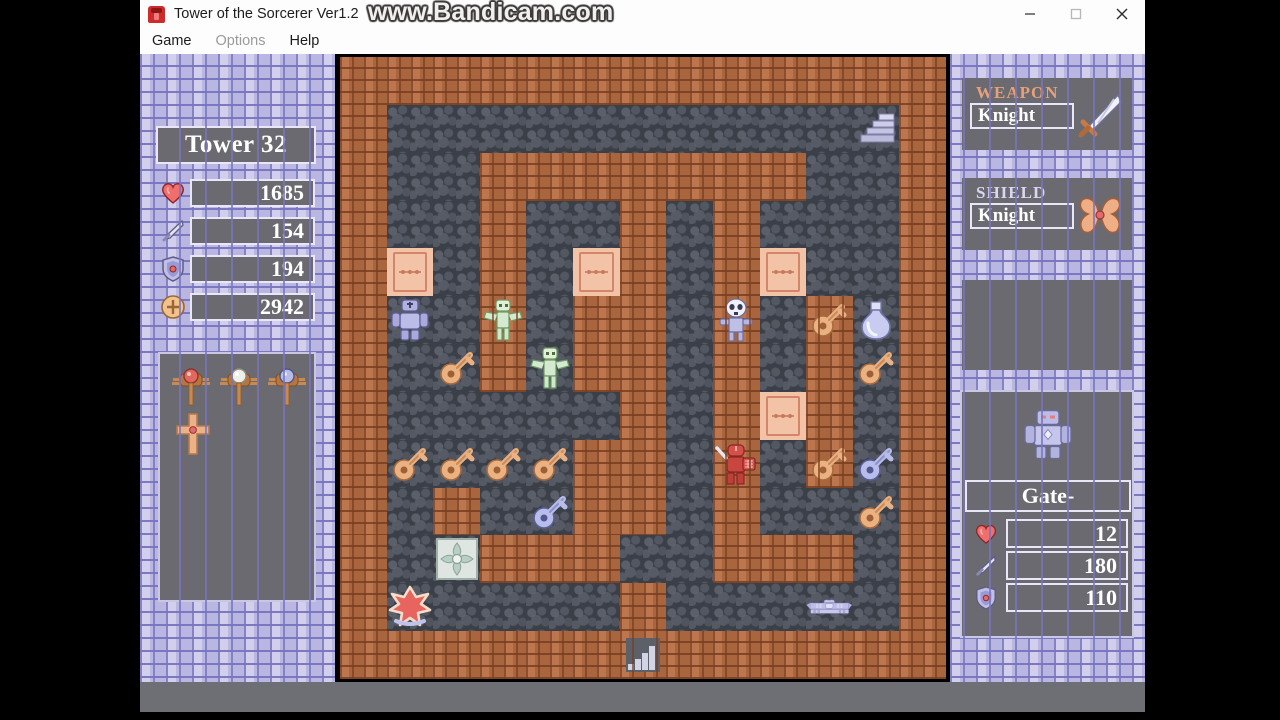 The width and height of the screenshot is (1280, 720). What do you see at coordinates (642, 41) in the screenshot?
I see `menu-bar: Game Options Help` at bounding box center [642, 41].